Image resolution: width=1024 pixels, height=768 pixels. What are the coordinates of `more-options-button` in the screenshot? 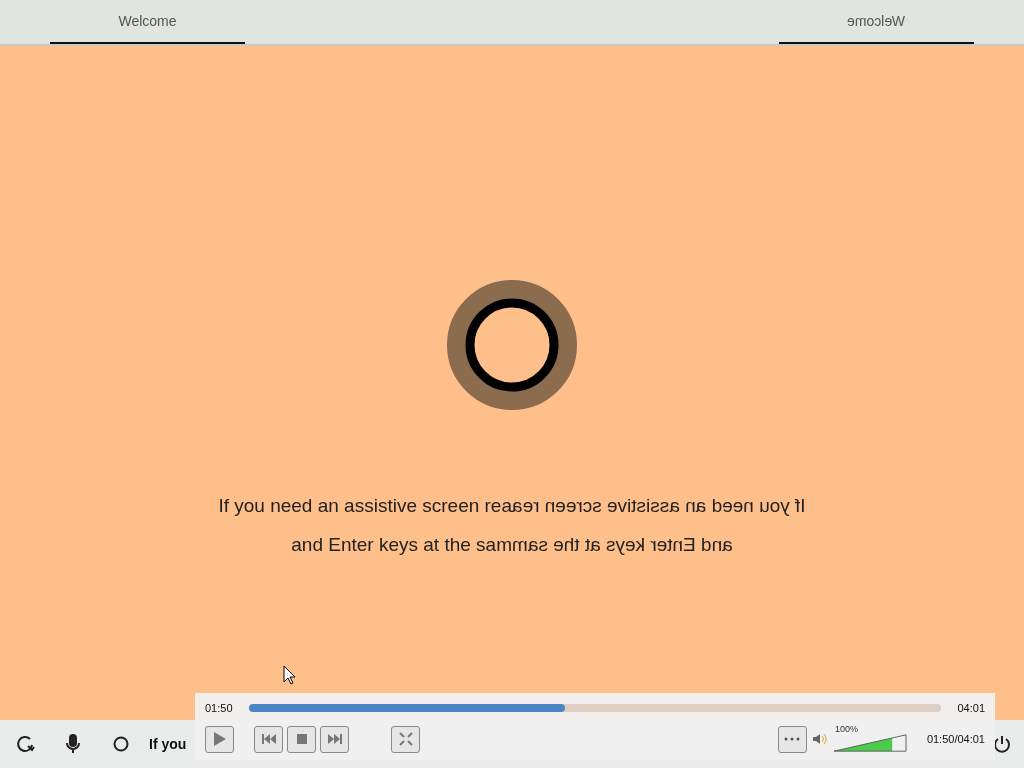 It's located at (792, 739).